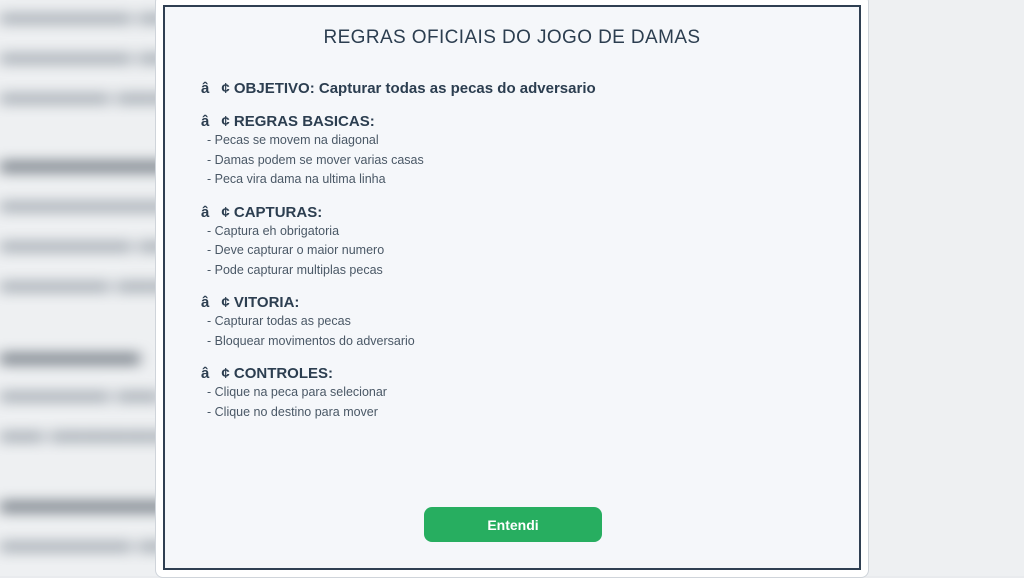 The width and height of the screenshot is (1024, 578). What do you see at coordinates (512, 37) in the screenshot?
I see `dialog-title: REGRAS OFICIAIS DO JOGO DE DAMAS` at bounding box center [512, 37].